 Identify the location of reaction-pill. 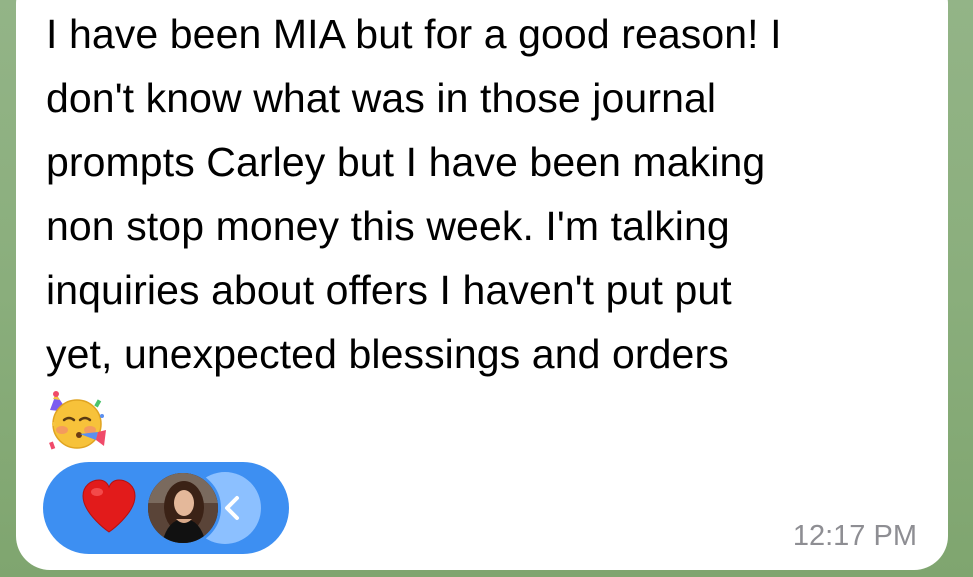
(166, 508).